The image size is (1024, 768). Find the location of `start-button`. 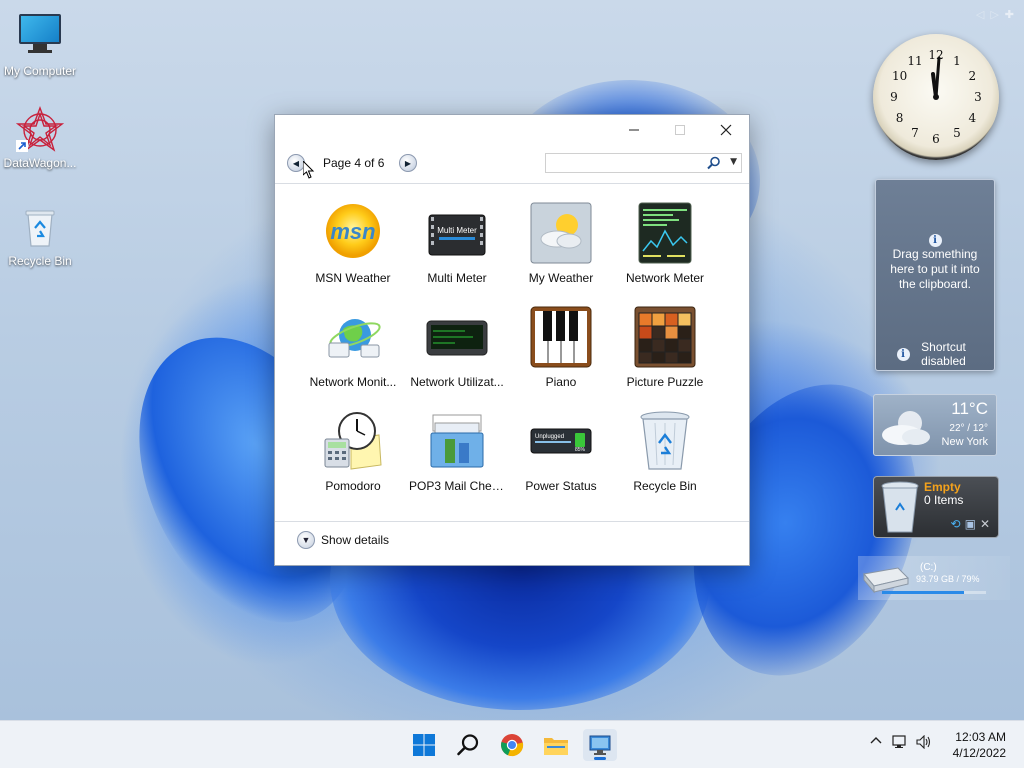

start-button is located at coordinates (424, 745).